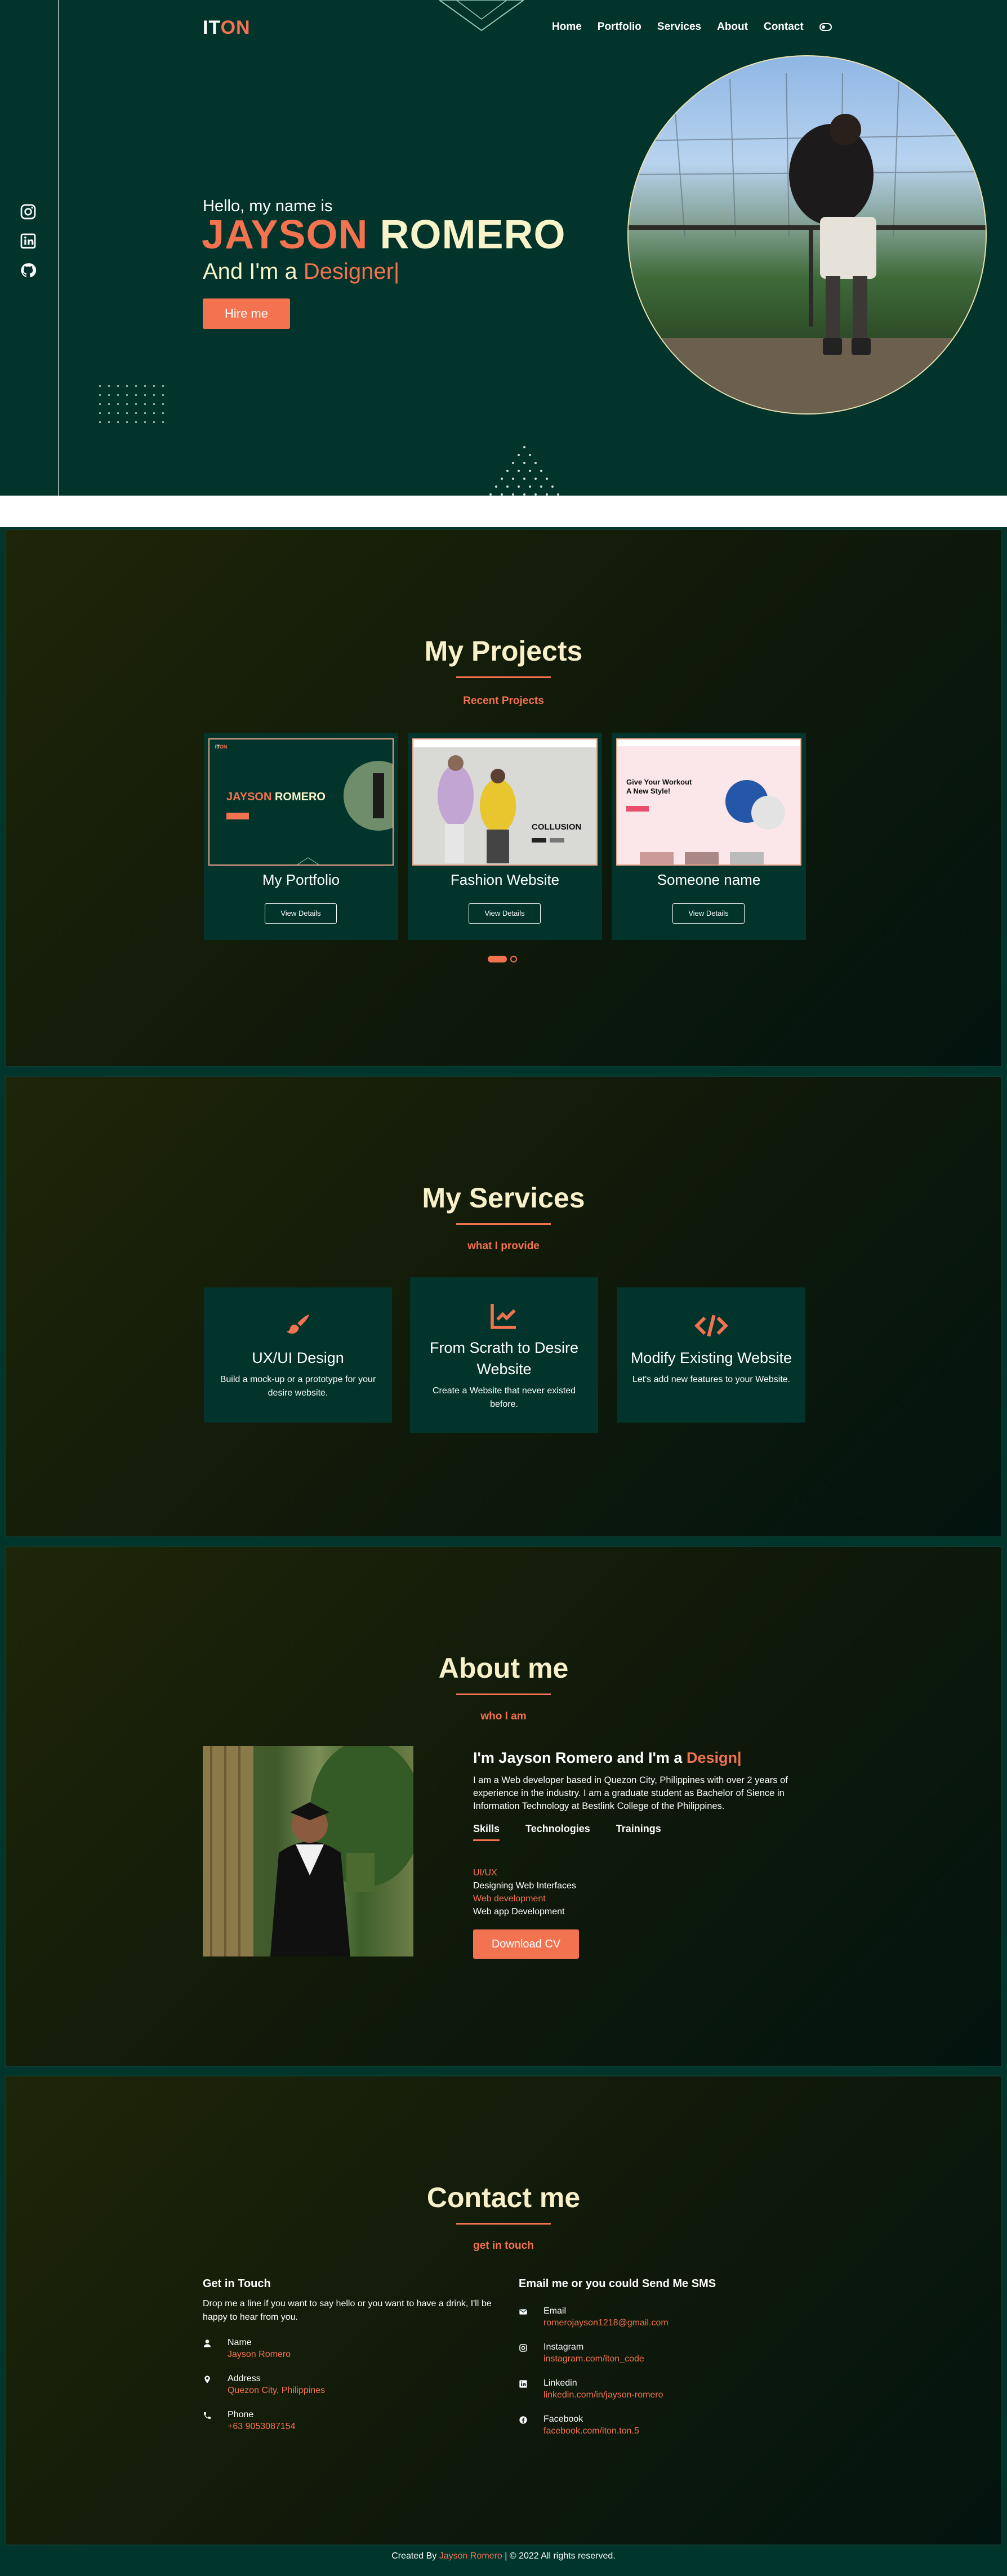 Image resolution: width=1007 pixels, height=2576 pixels. What do you see at coordinates (503, 1716) in the screenshot?
I see `about-subtitle: who I am` at bounding box center [503, 1716].